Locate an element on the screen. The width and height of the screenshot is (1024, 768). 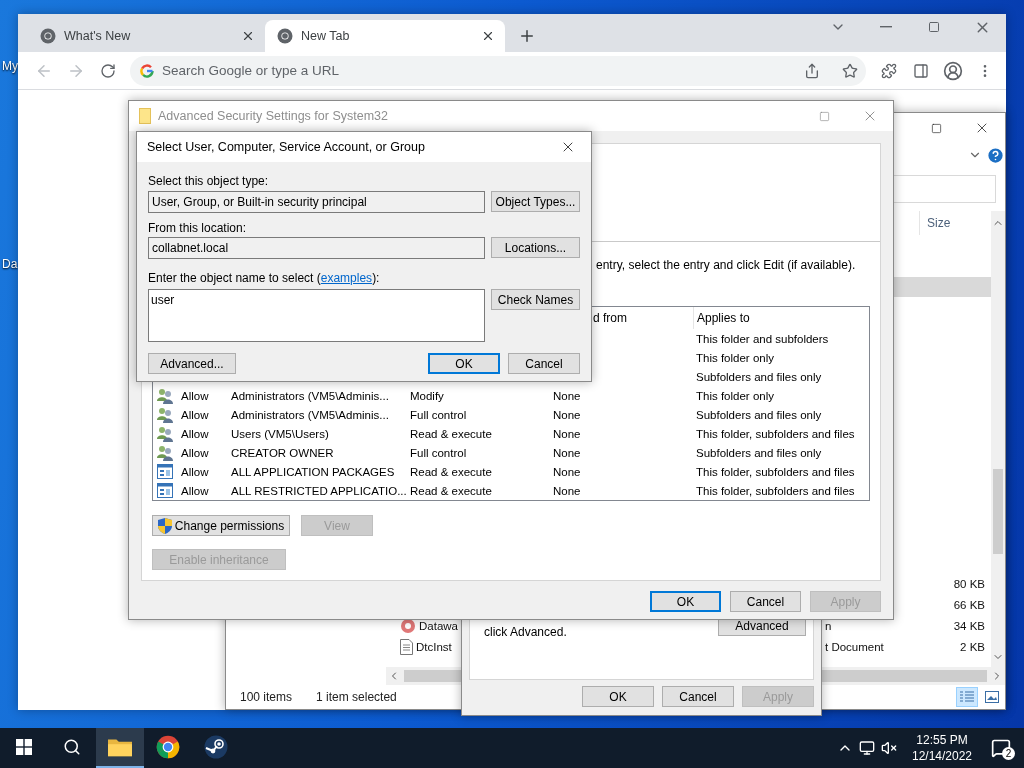
advanced-hint: click Advanced. is located at coordinates (526, 632).